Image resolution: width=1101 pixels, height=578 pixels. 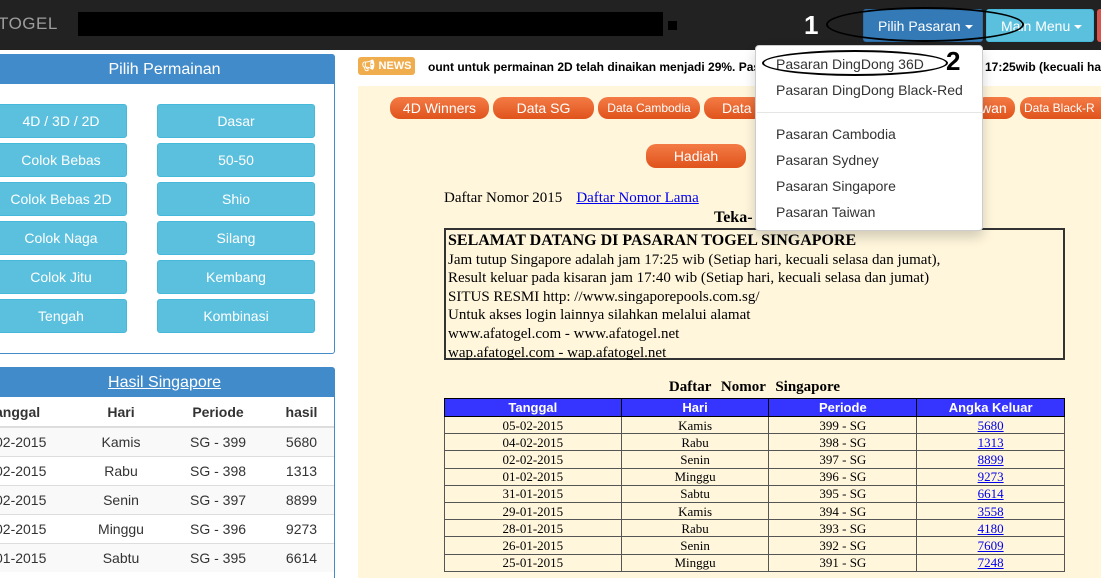 I want to click on table-row: 05-02-2015 Kamis 399 - SG 5680, so click(x=754, y=425).